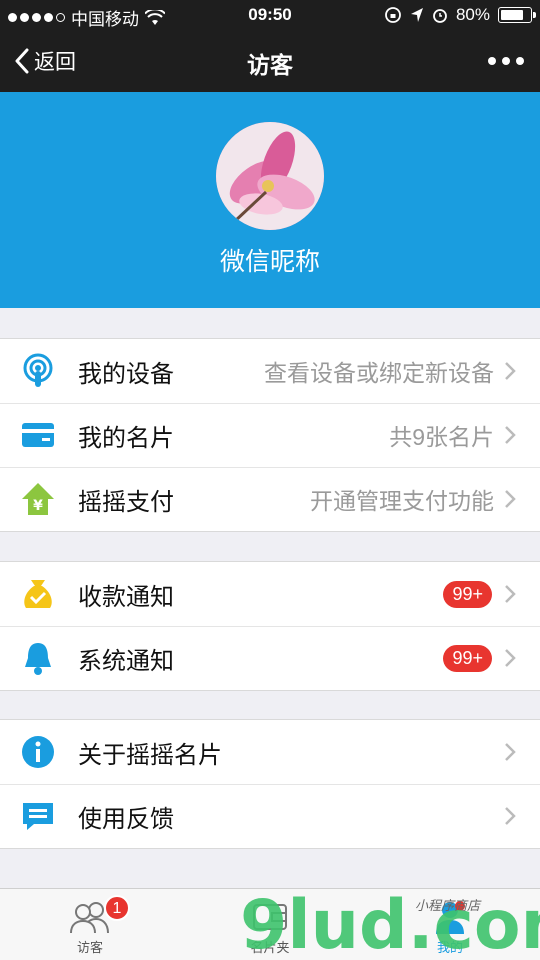  Describe the element at coordinates (270, 65) in the screenshot. I see `page-title: 访客` at that location.